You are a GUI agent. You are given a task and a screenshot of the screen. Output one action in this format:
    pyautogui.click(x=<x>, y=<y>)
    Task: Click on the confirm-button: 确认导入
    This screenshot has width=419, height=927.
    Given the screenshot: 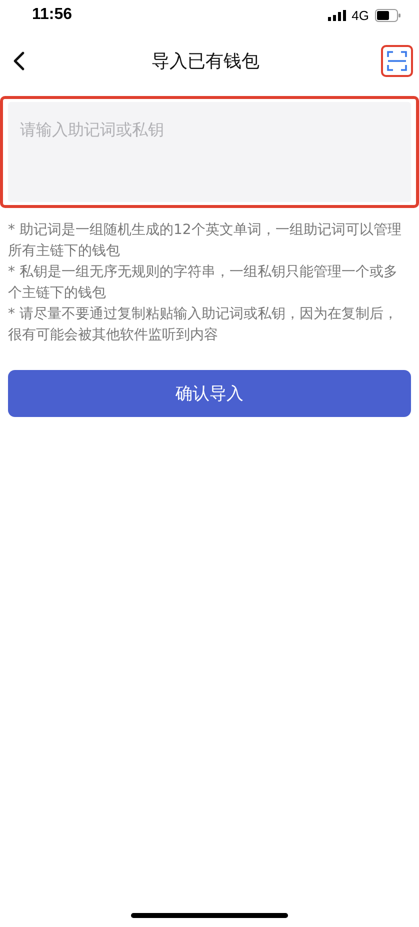 What is the action you would take?
    pyautogui.click(x=209, y=393)
    